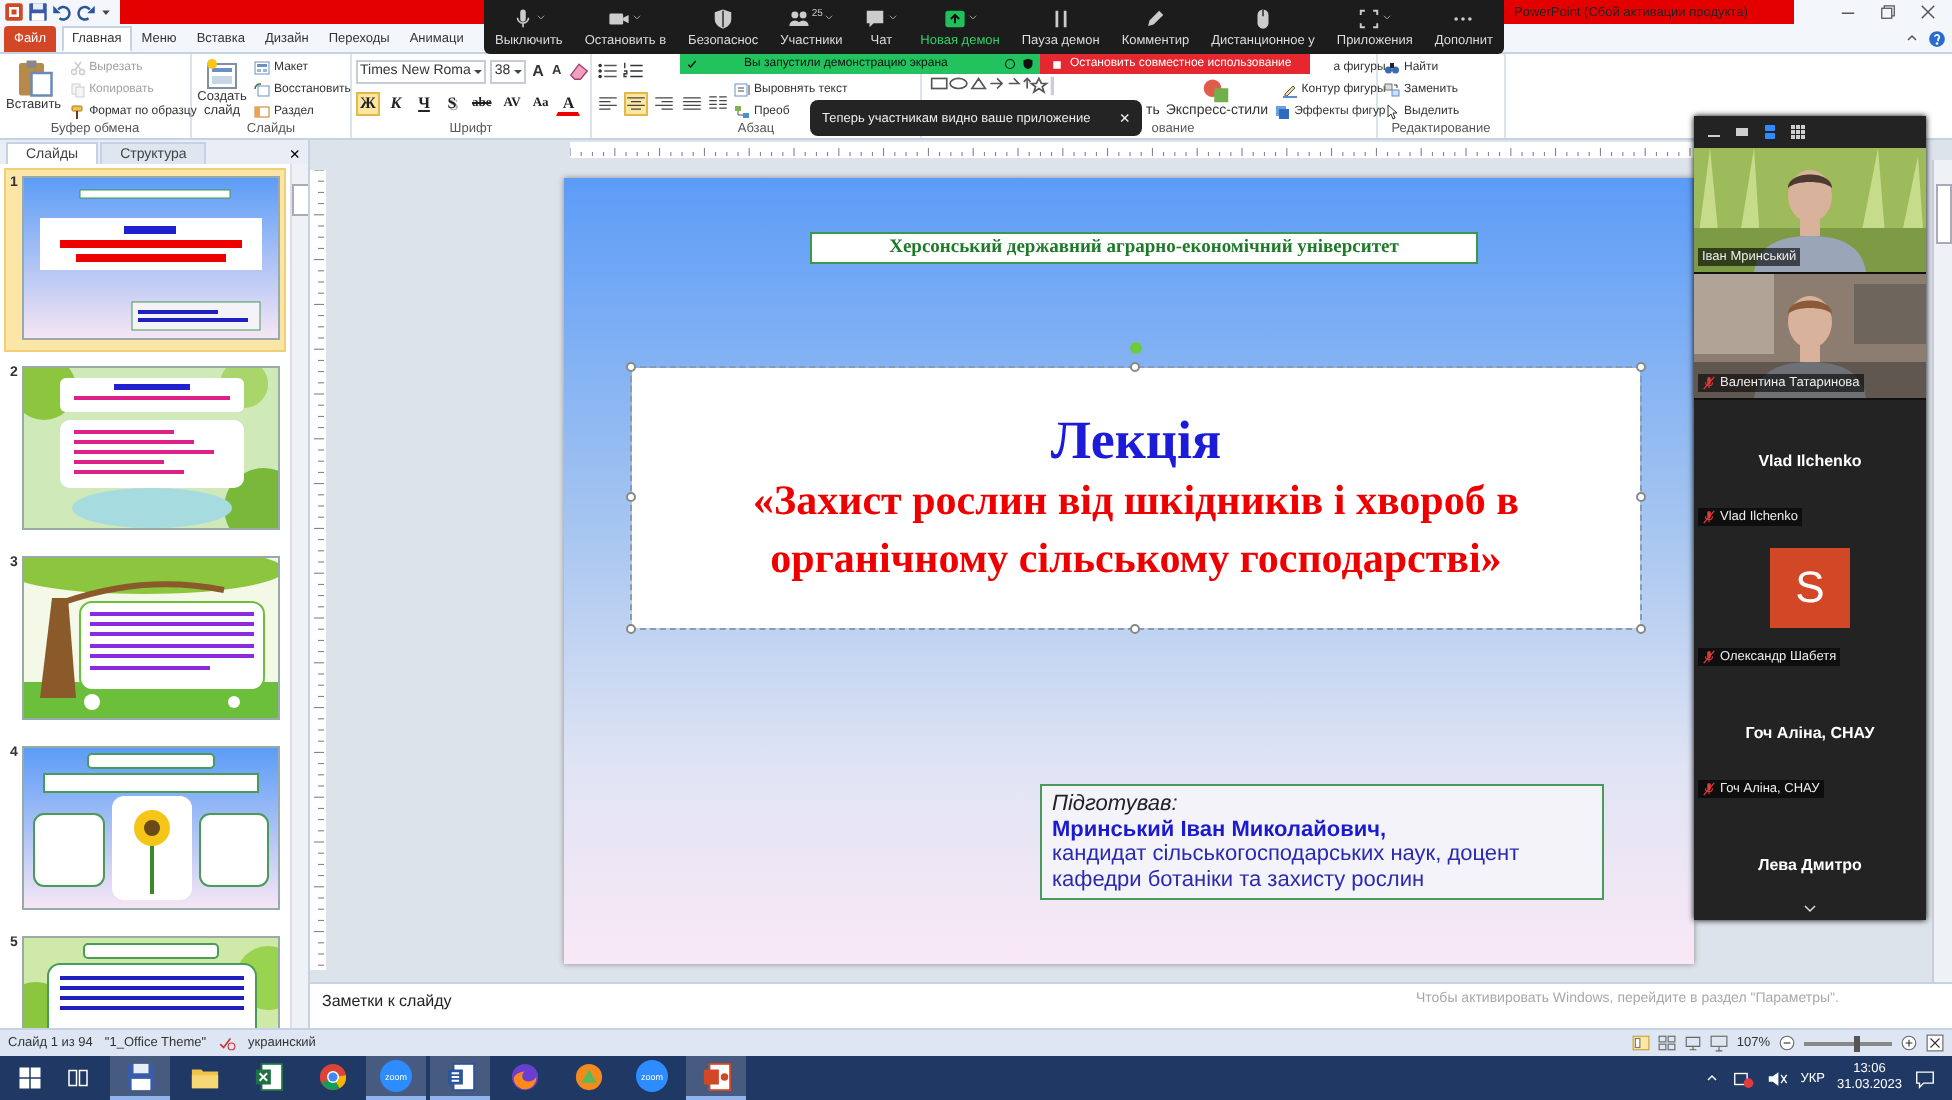 The height and width of the screenshot is (1100, 1952). What do you see at coordinates (1909, 1043) in the screenshot?
I see `zoom-in-icon` at bounding box center [1909, 1043].